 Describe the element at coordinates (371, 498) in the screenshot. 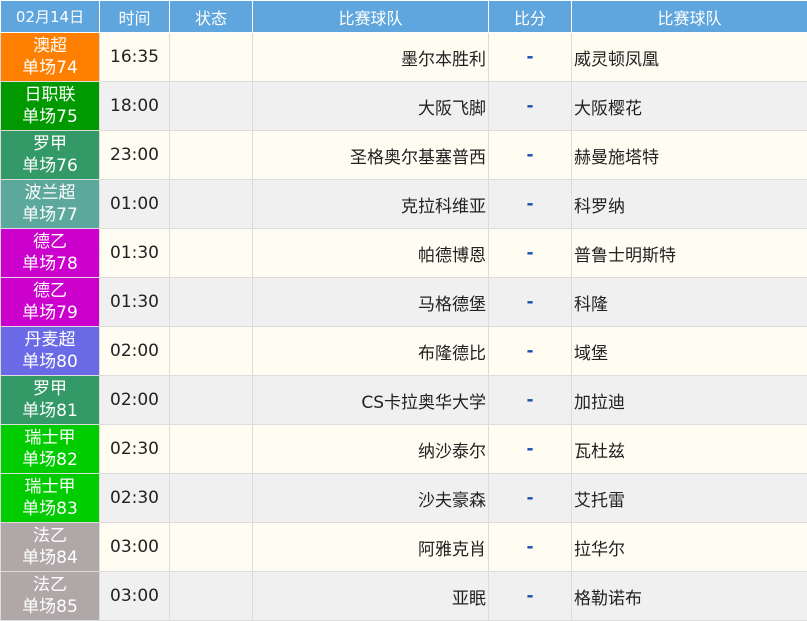

I see `home-team: 沙夫豪森` at that location.